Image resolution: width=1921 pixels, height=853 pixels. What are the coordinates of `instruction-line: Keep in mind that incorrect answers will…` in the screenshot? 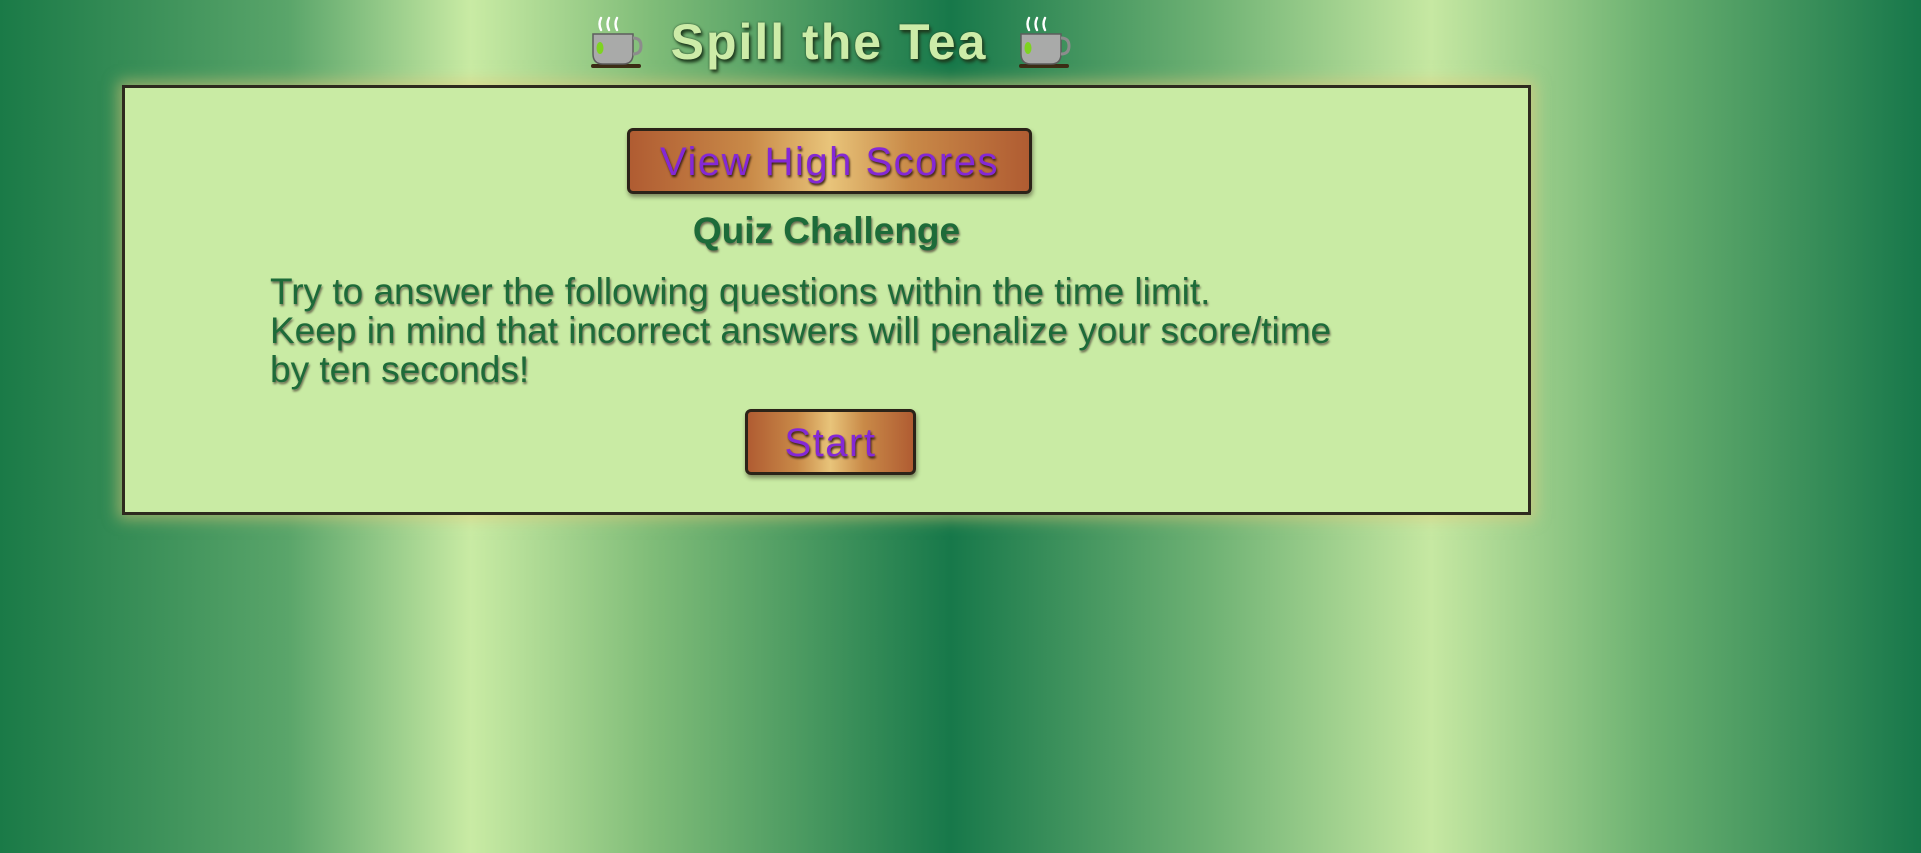 It's located at (801, 330).